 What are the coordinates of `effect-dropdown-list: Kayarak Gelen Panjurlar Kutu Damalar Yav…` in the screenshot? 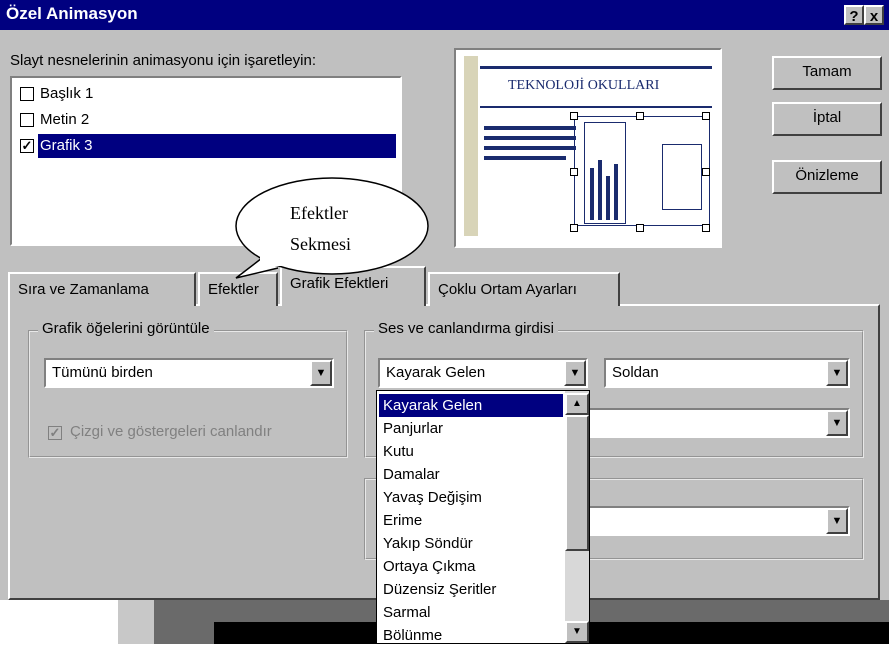 It's located at (483, 517).